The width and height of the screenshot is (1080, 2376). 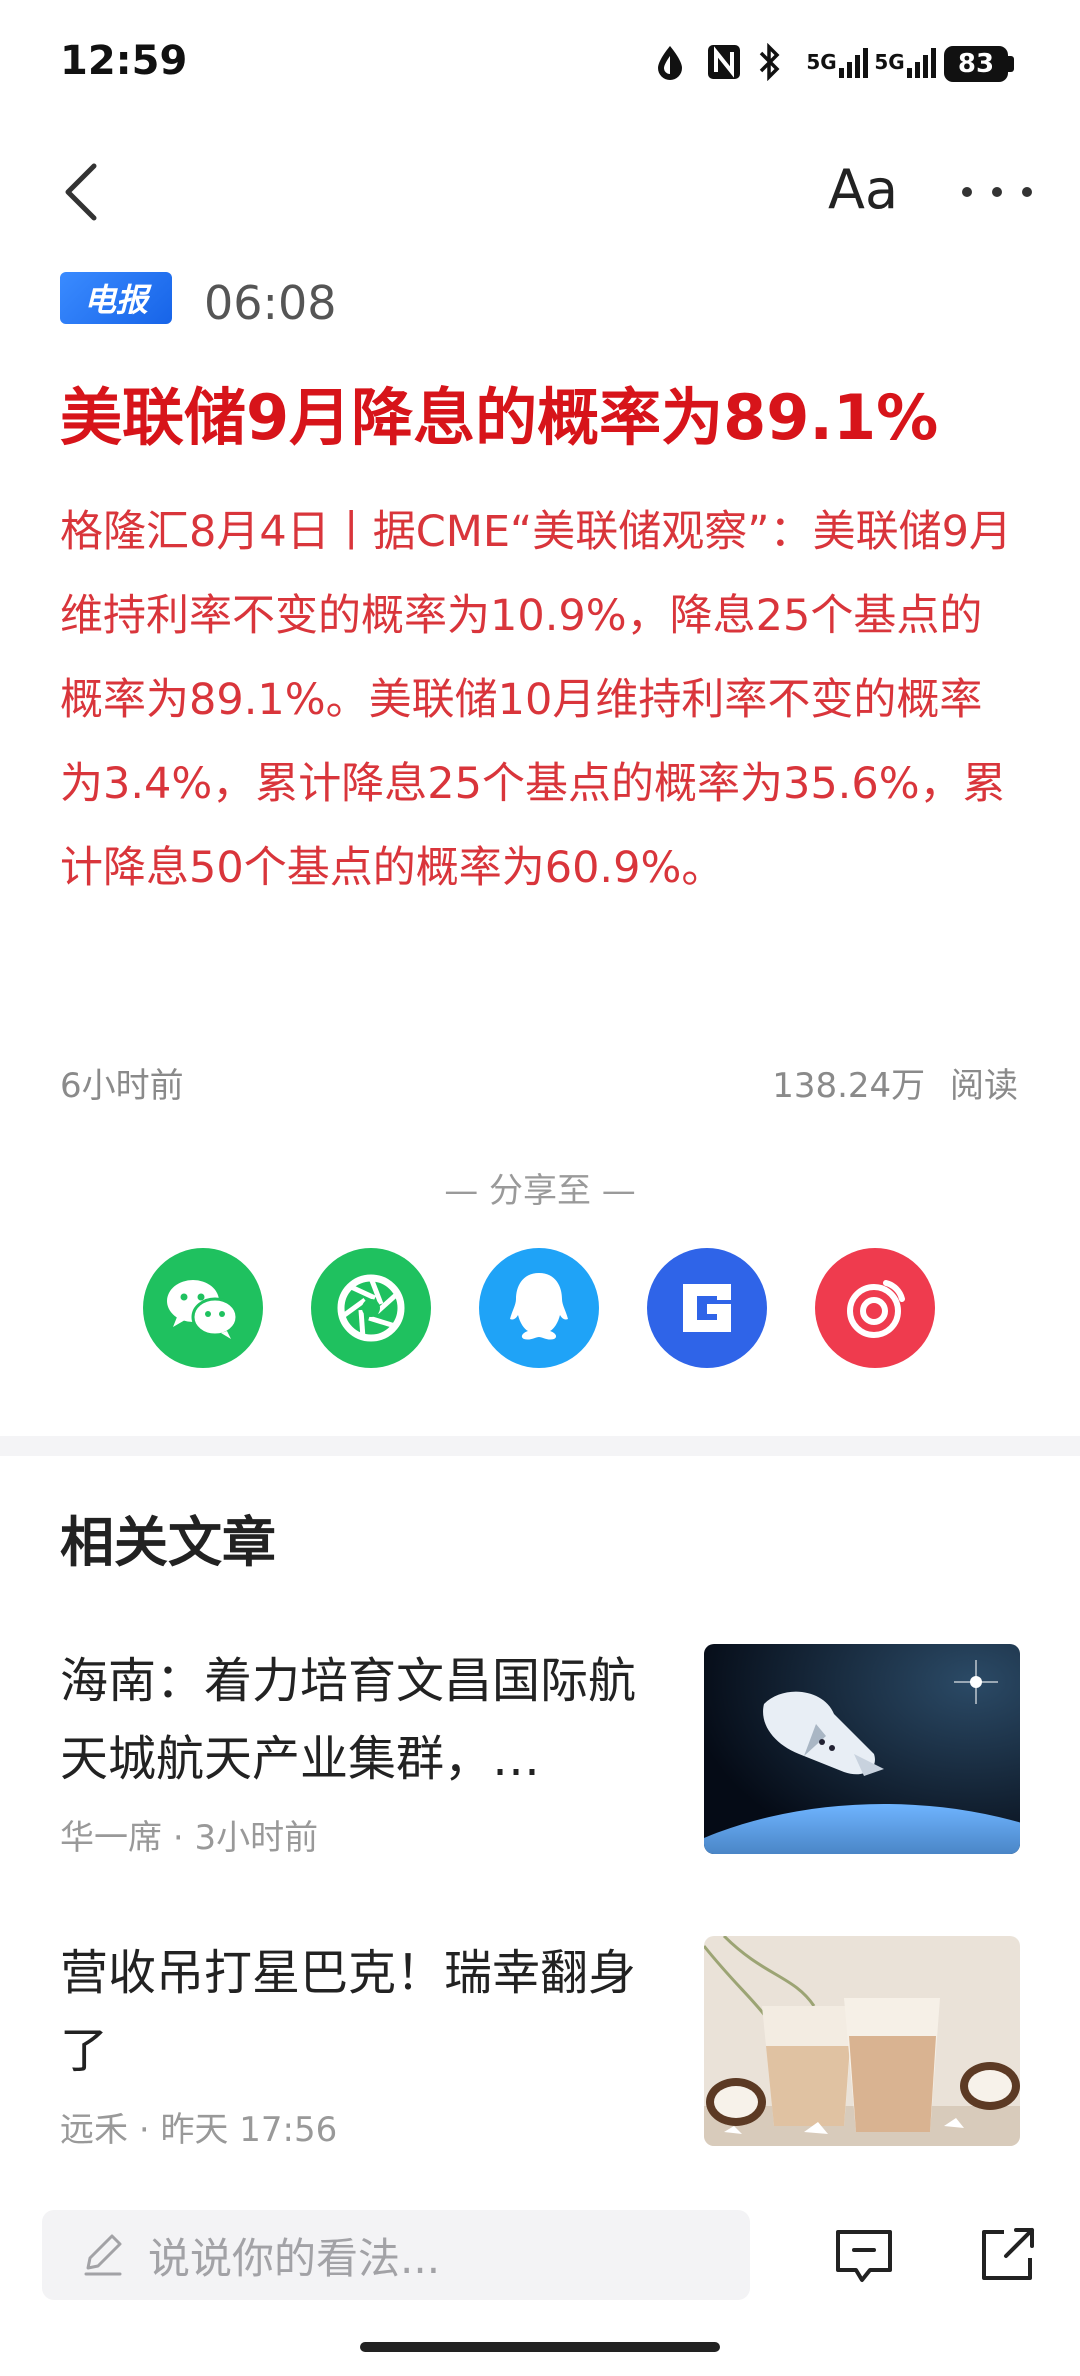 What do you see at coordinates (837, 62) in the screenshot?
I see `signal-5g-icon-1: 5G` at bounding box center [837, 62].